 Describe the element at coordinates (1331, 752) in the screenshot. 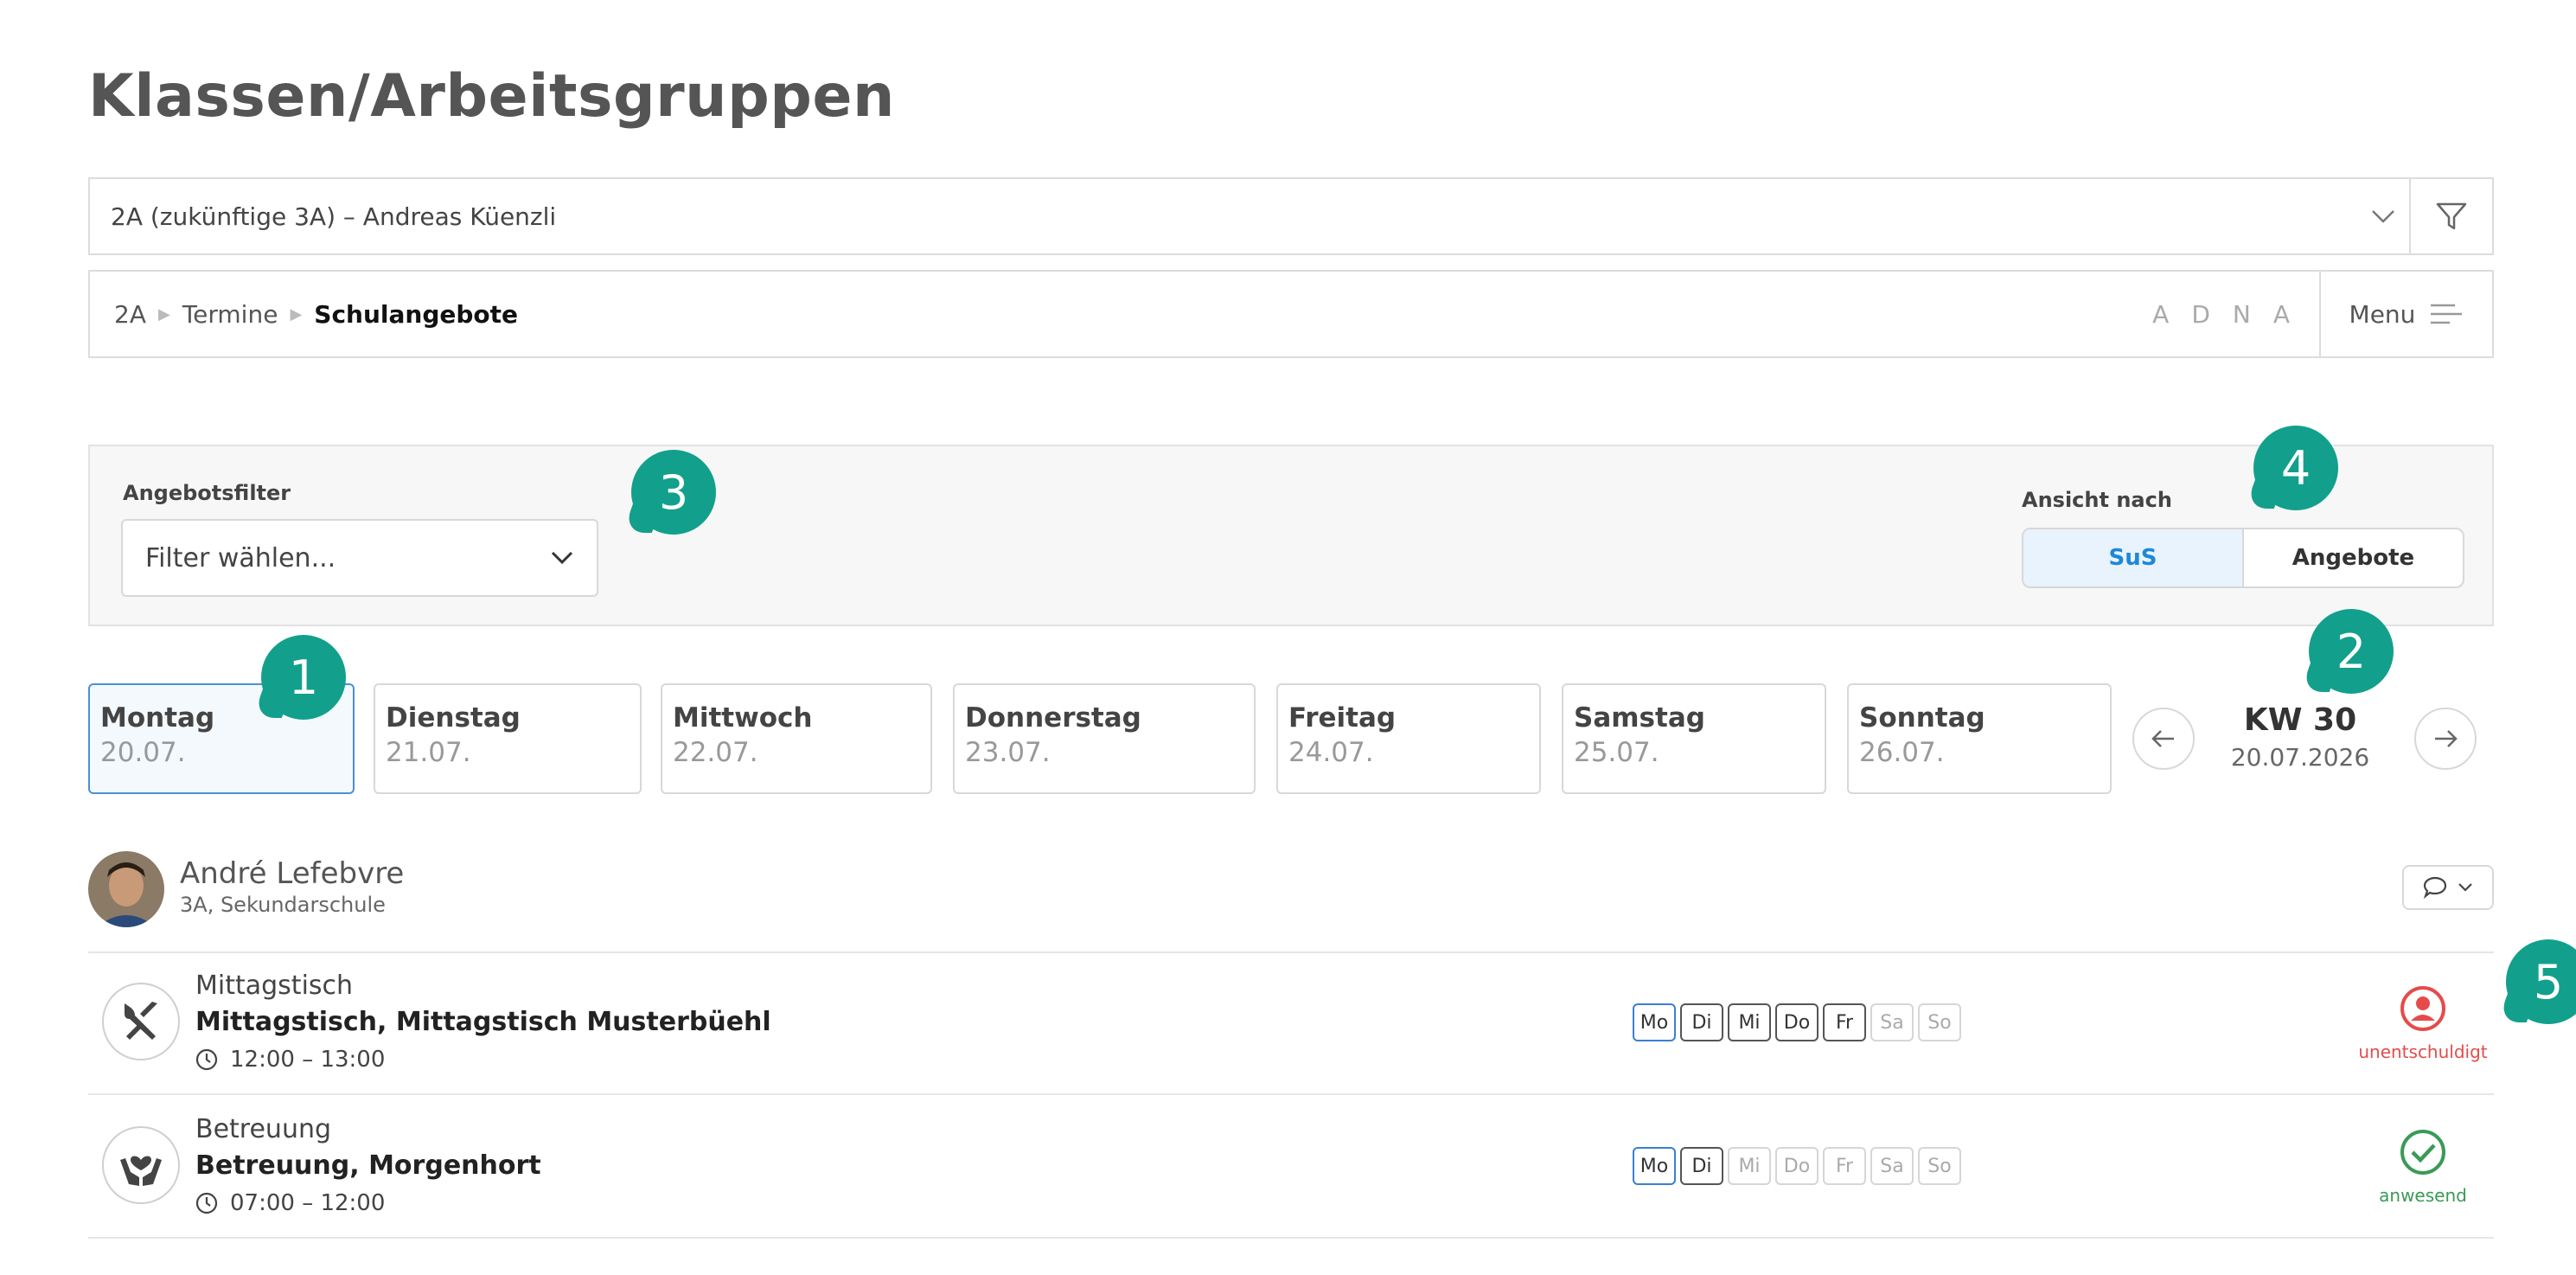

I see `day-date: 24.07.` at that location.